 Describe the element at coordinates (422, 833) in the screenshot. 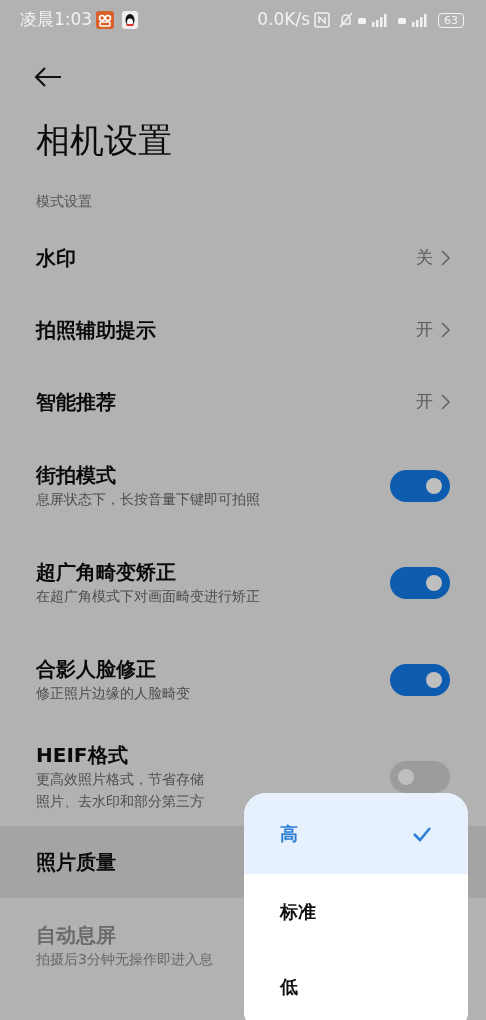

I see `checkmark-icon` at that location.